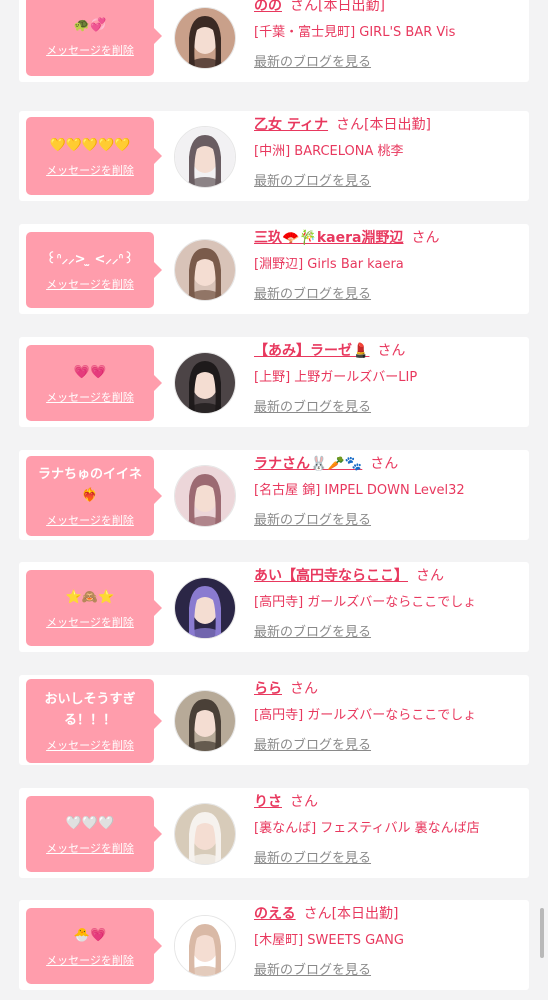 The image size is (548, 1000). Describe the element at coordinates (275, 914) in the screenshot. I see `cast-name-link: のえる` at that location.